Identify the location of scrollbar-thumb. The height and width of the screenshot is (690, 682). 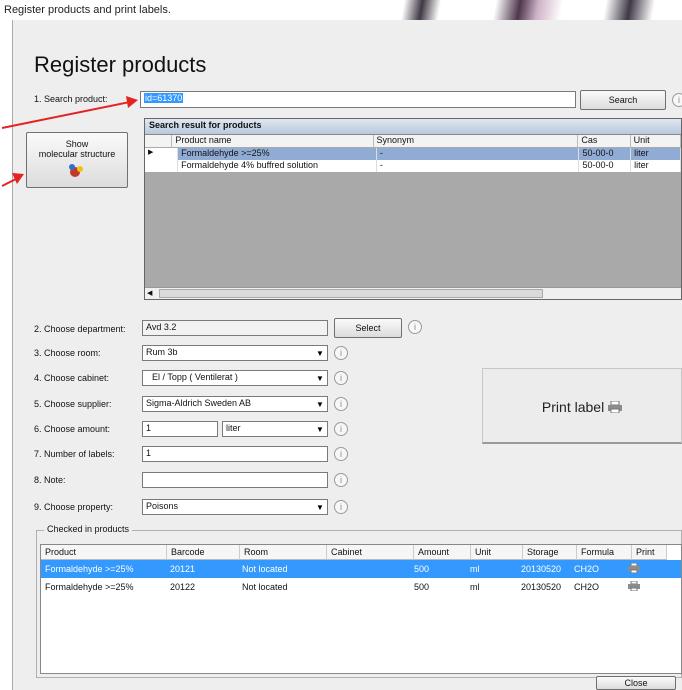
(351, 293).